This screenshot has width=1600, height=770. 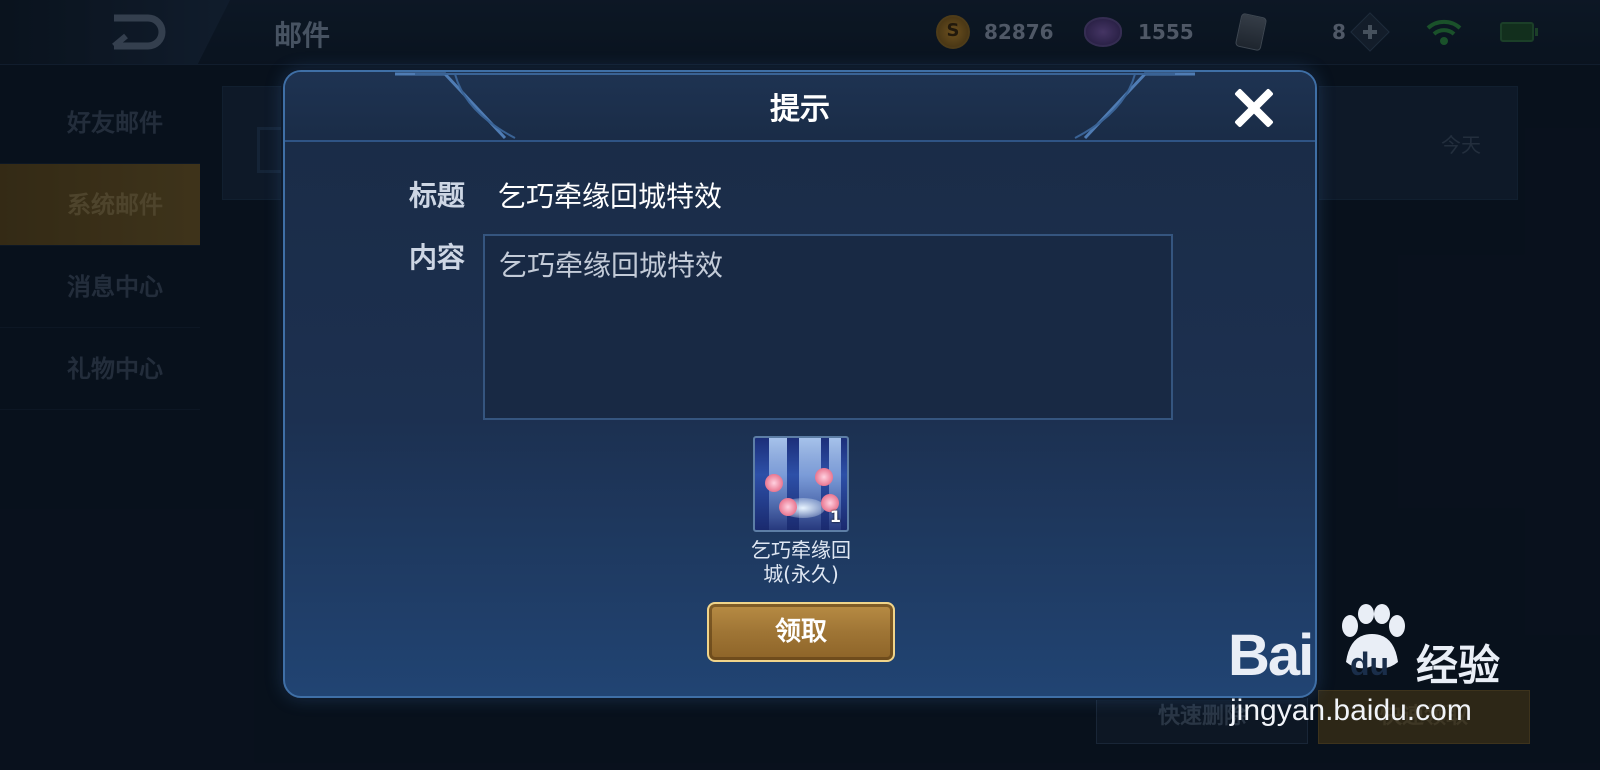 I want to click on close-icon, so click(x=1253, y=108).